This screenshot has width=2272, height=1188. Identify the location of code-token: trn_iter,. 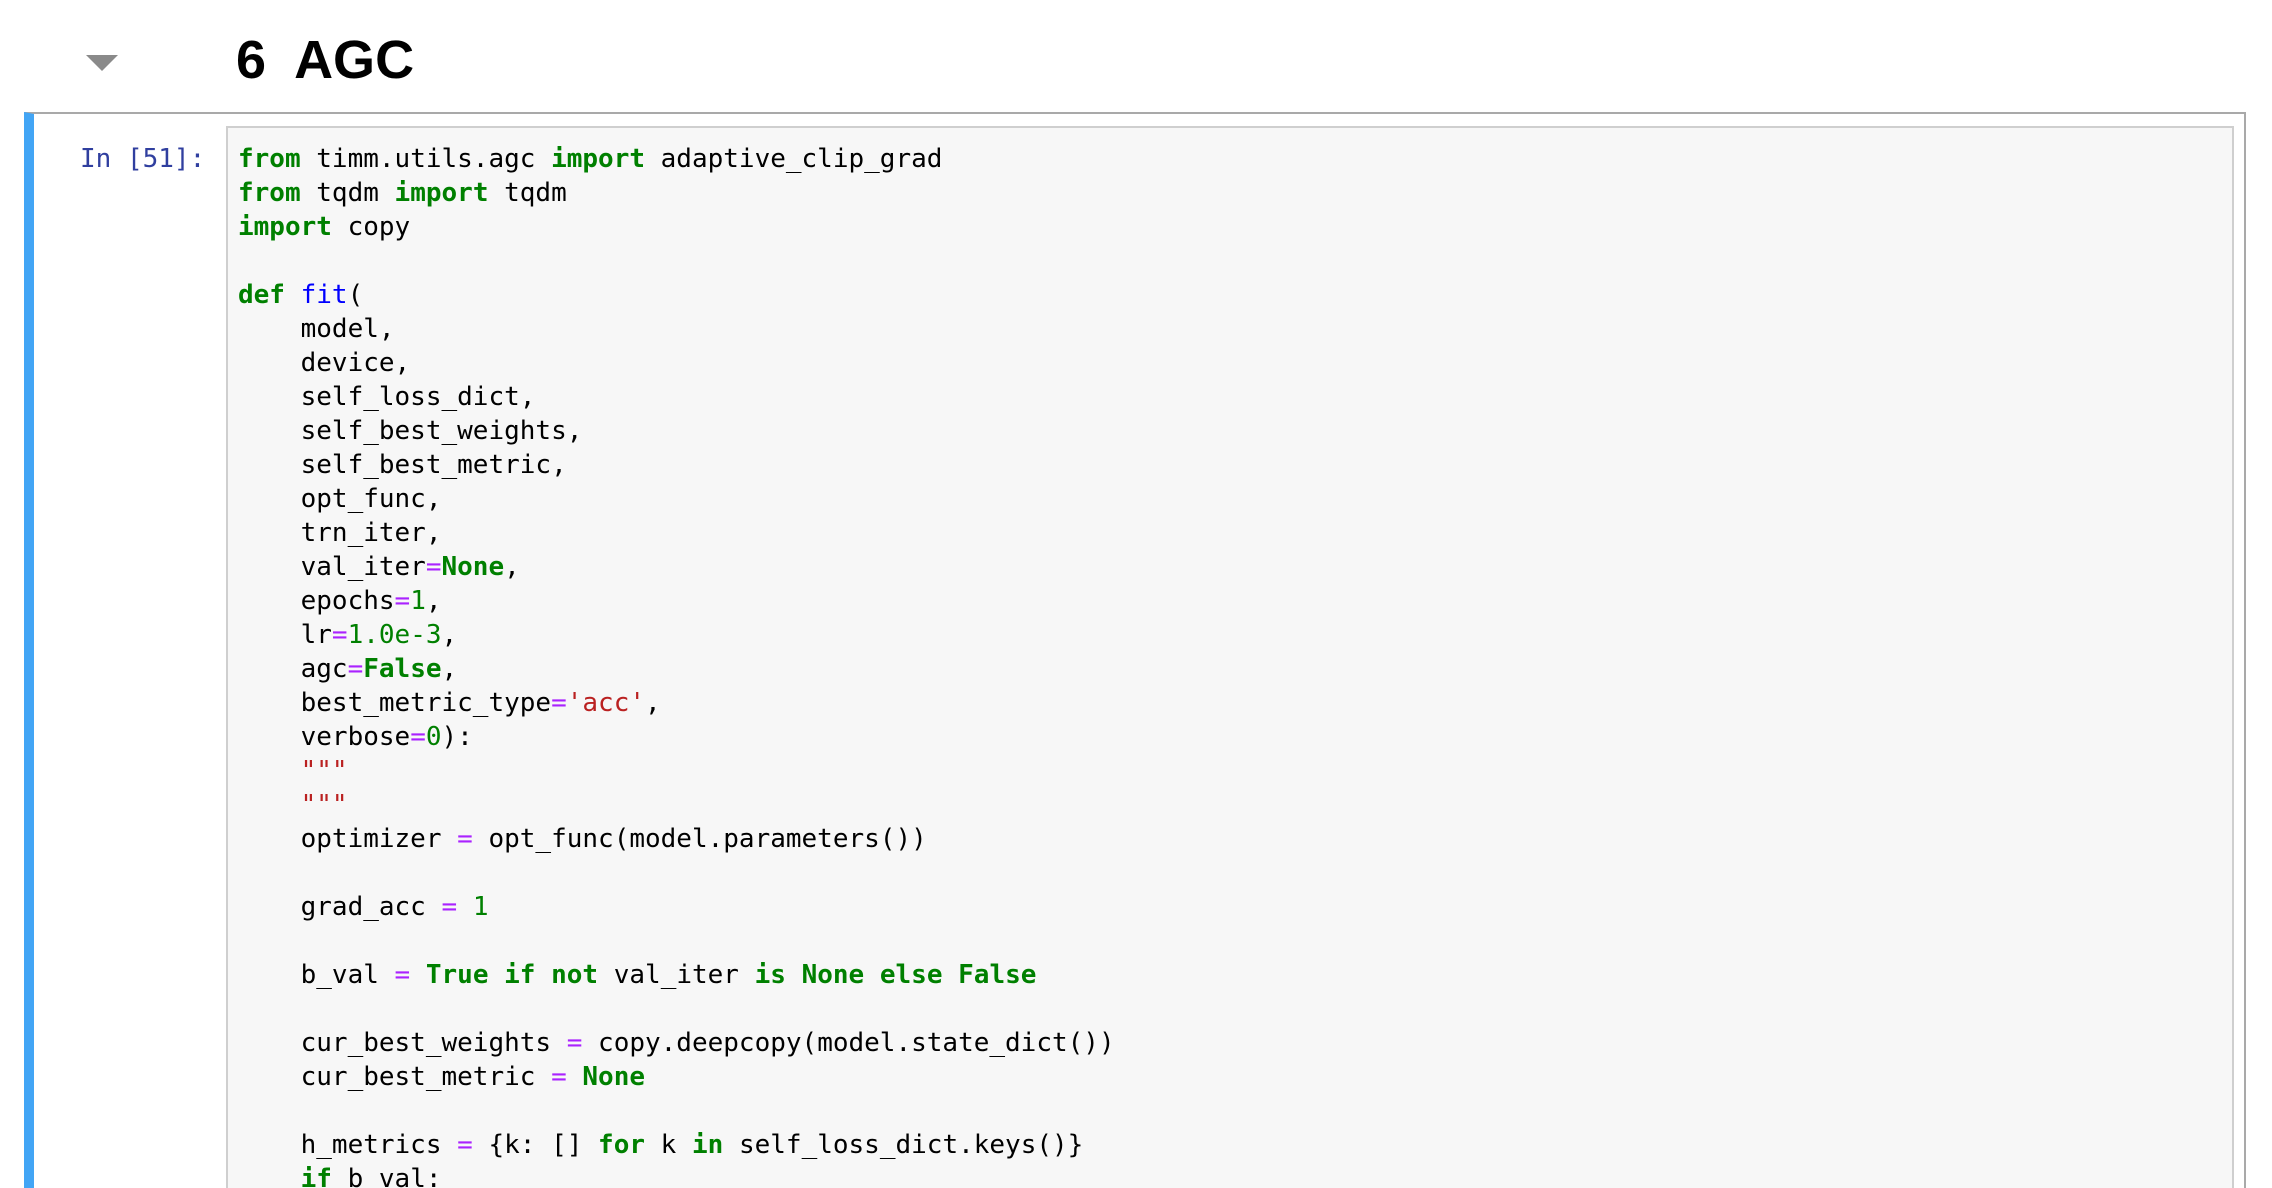
(340, 533).